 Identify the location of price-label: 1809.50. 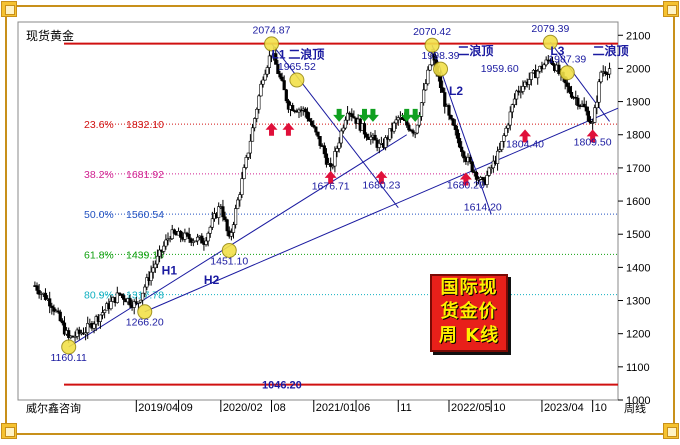
(593, 143).